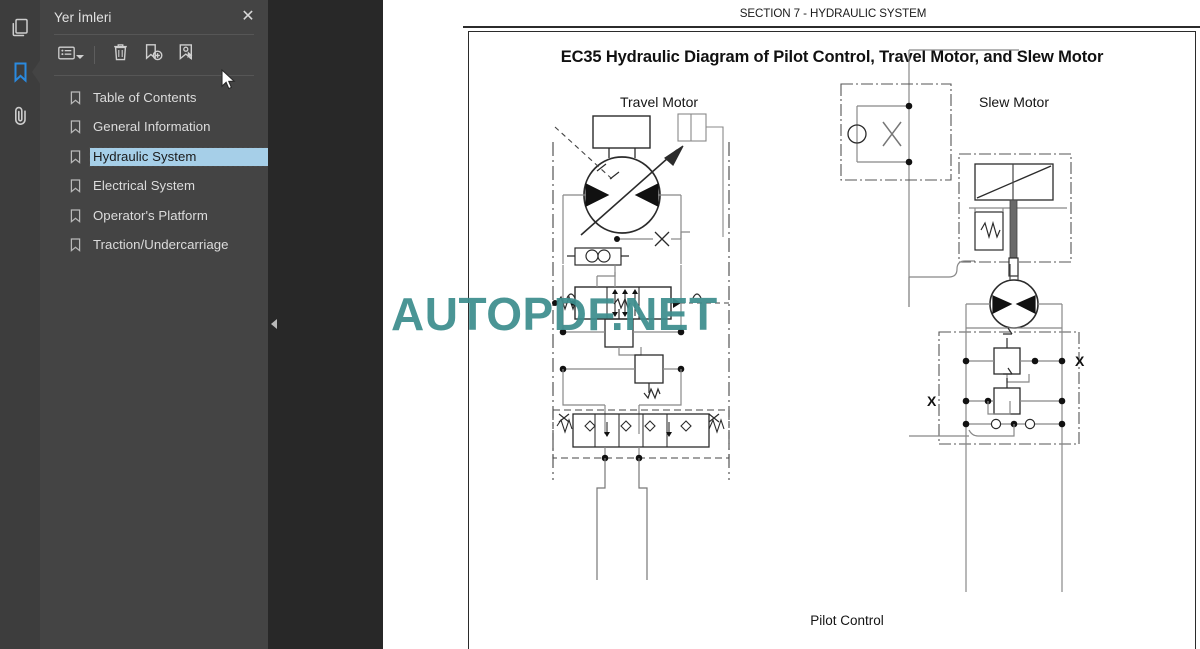  I want to click on bookmark-label: General Information, so click(152, 127).